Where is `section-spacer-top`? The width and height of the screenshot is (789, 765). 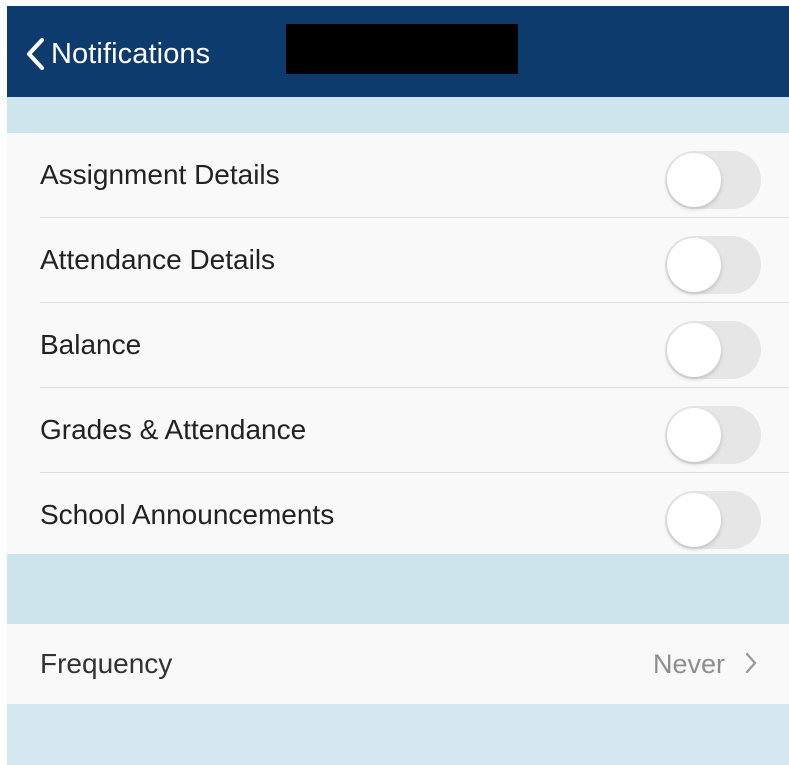
section-spacer-top is located at coordinates (398, 115).